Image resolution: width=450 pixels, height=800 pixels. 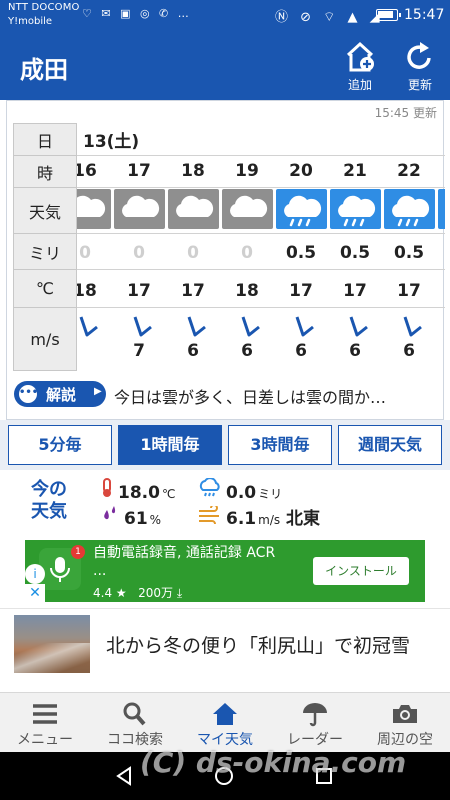 I want to click on ad-rating: 4.4 ★, so click(x=110, y=593).